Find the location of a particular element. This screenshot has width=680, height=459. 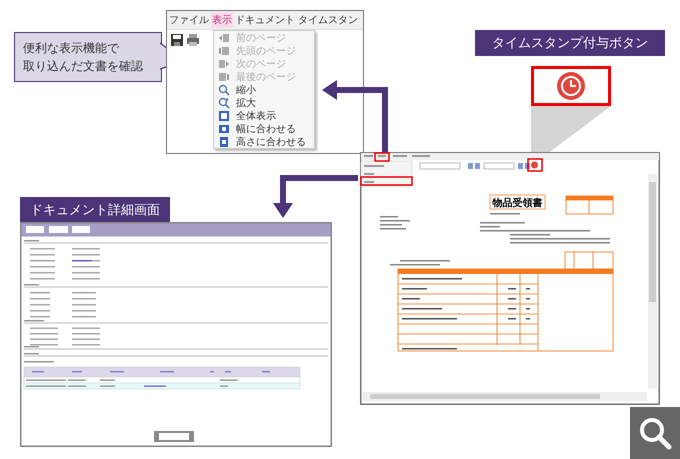

arrow is located at coordinates (355, 116).